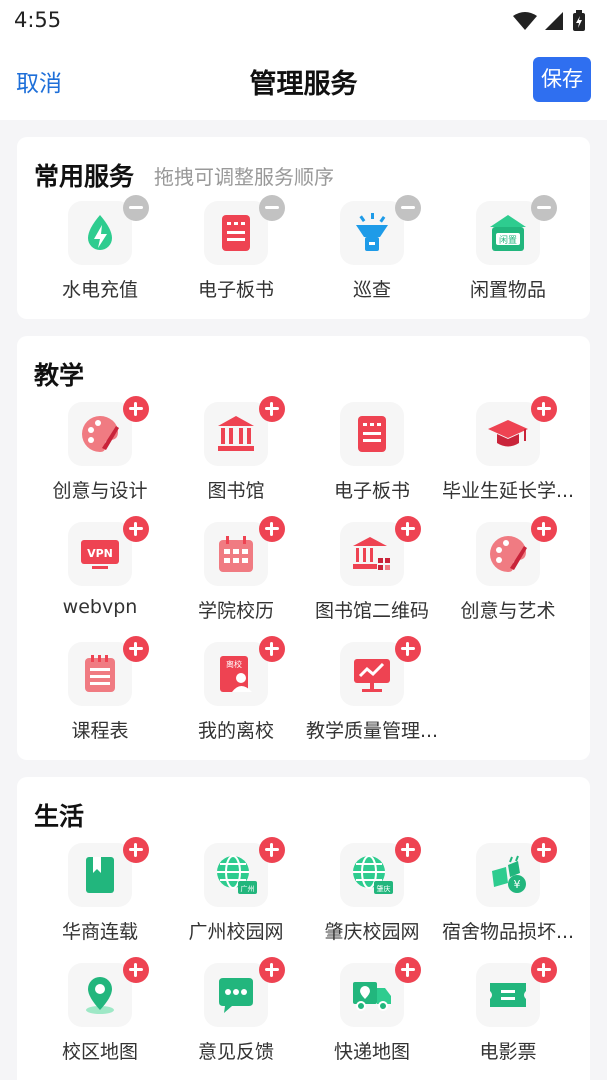 Image resolution: width=607 pixels, height=1080 pixels. Describe the element at coordinates (100, 694) in the screenshot. I see `service-item-timetable: 课程表` at that location.